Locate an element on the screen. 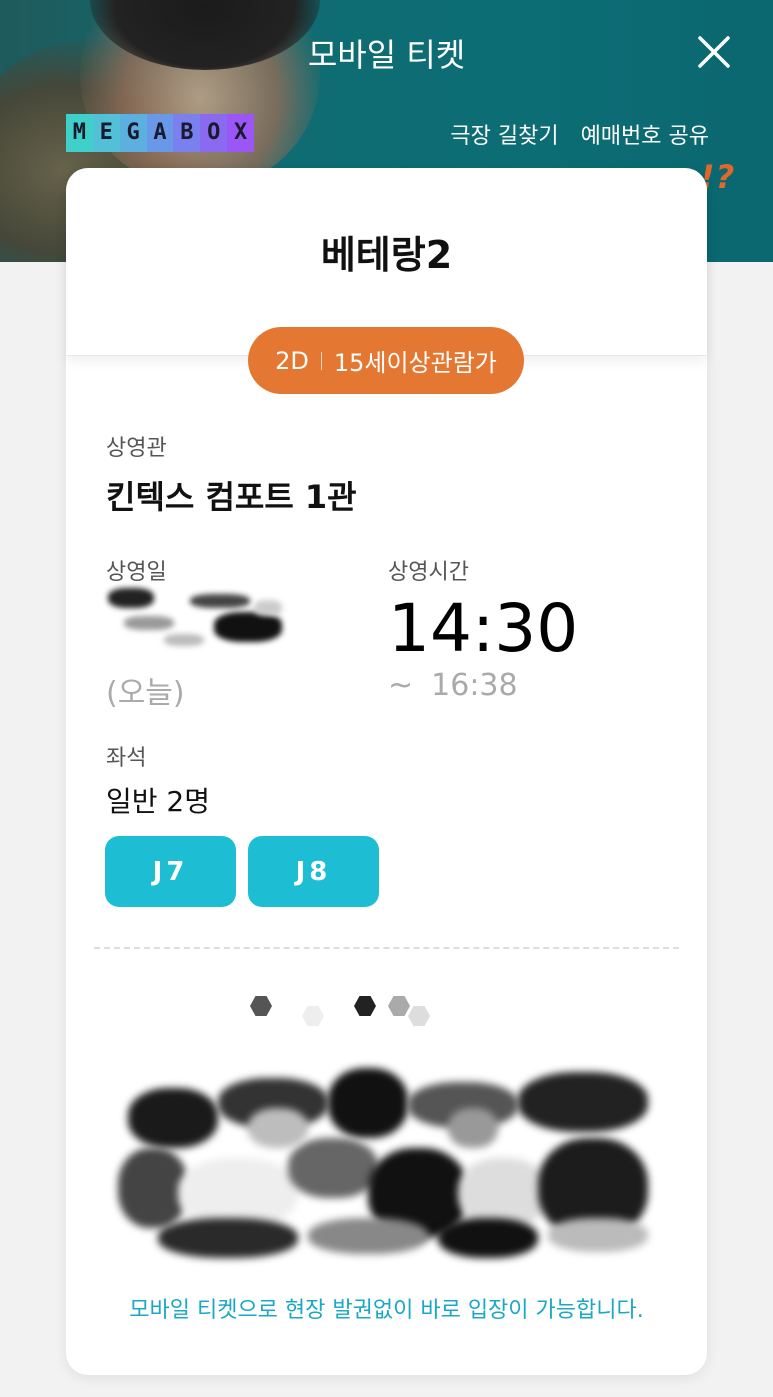  end-time-tilde: ~ is located at coordinates (401, 685).